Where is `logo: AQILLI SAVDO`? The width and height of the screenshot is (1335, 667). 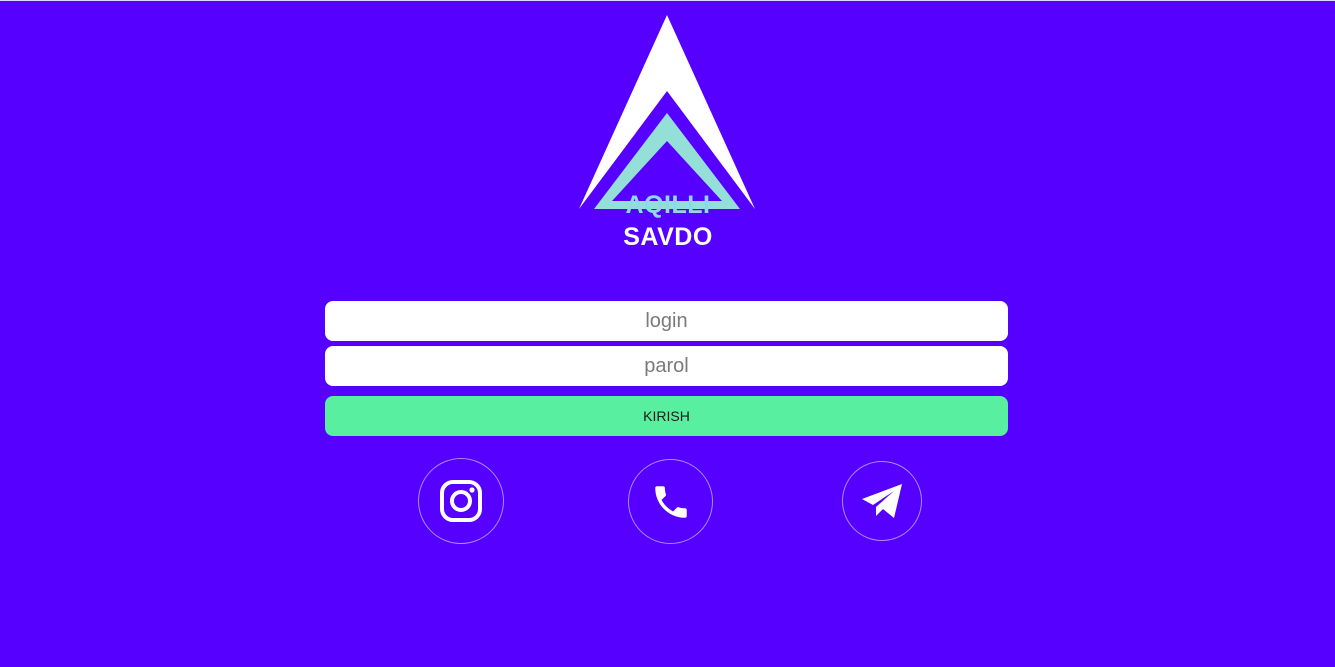
logo: AQILLI SAVDO is located at coordinates (668, 135).